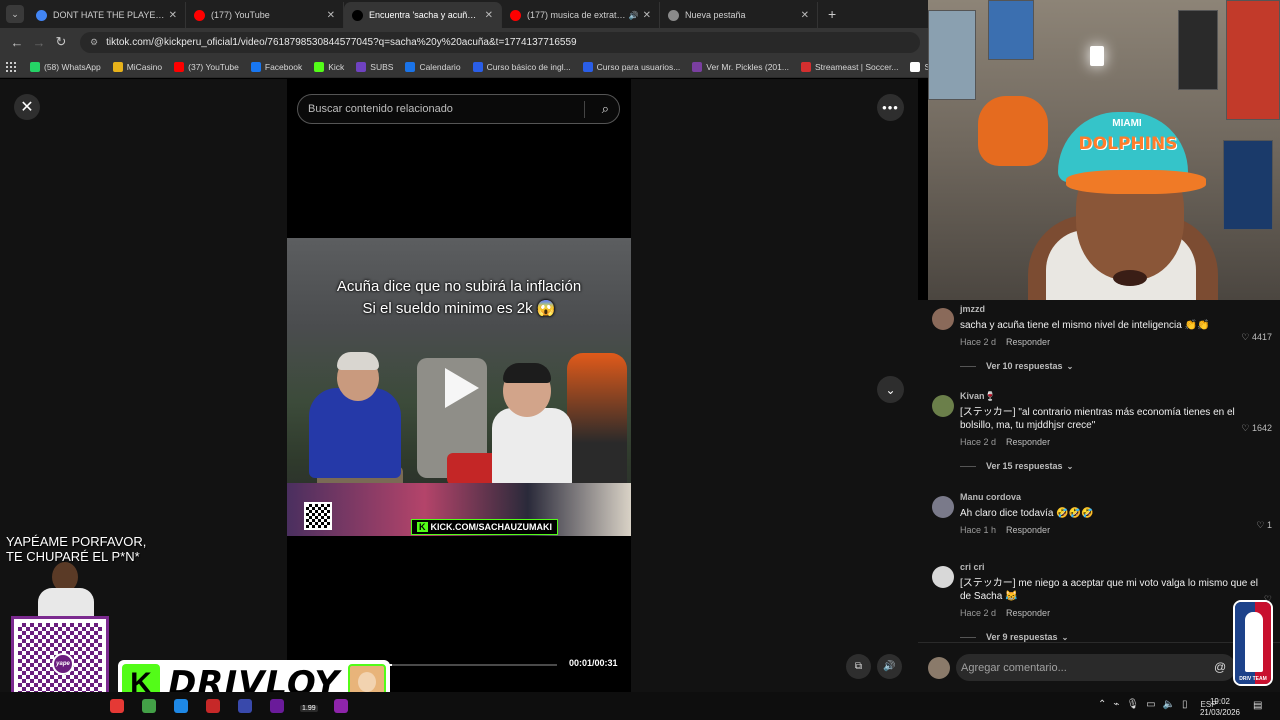 The height and width of the screenshot is (720, 1280). What do you see at coordinates (890, 107) in the screenshot?
I see `more-options-button: •••` at bounding box center [890, 107].